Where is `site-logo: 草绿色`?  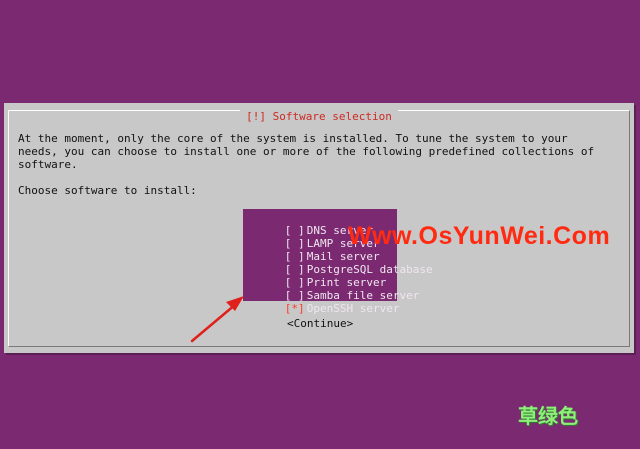 site-logo: 草绿色 is located at coordinates (548, 416).